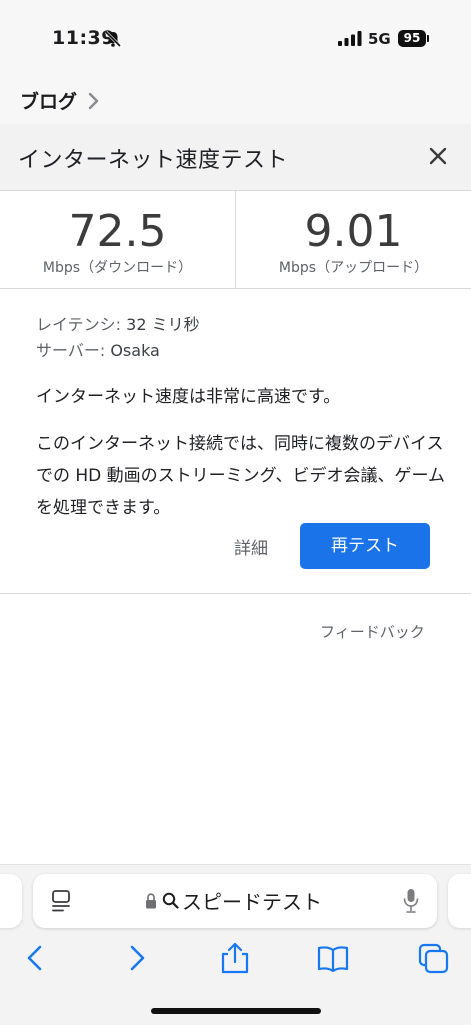 Image resolution: width=471 pixels, height=1025 pixels. I want to click on battery-level: 95, so click(412, 38).